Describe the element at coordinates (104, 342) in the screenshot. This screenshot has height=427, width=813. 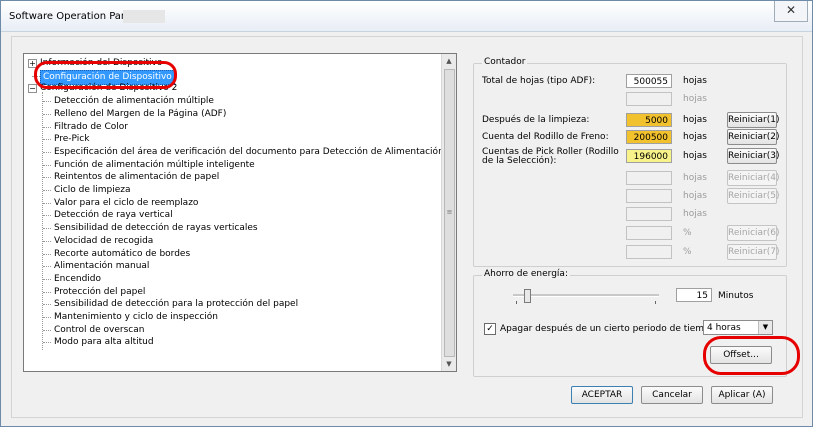
I see `tree-item-label: Modo para alta altitud` at that location.